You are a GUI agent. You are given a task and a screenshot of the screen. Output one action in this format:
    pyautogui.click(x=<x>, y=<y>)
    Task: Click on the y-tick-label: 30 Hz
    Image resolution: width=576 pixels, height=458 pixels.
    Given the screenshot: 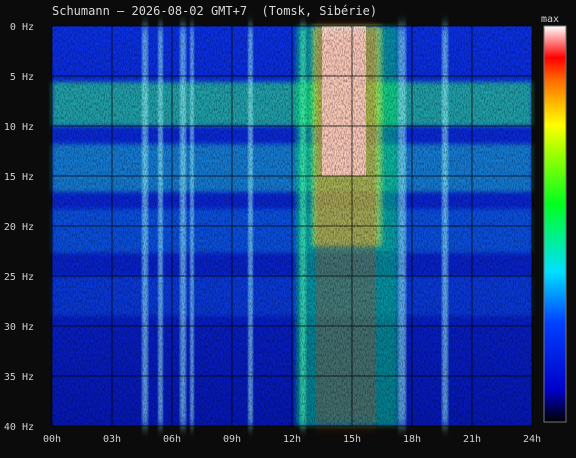 What is the action you would take?
    pyautogui.click(x=19, y=327)
    